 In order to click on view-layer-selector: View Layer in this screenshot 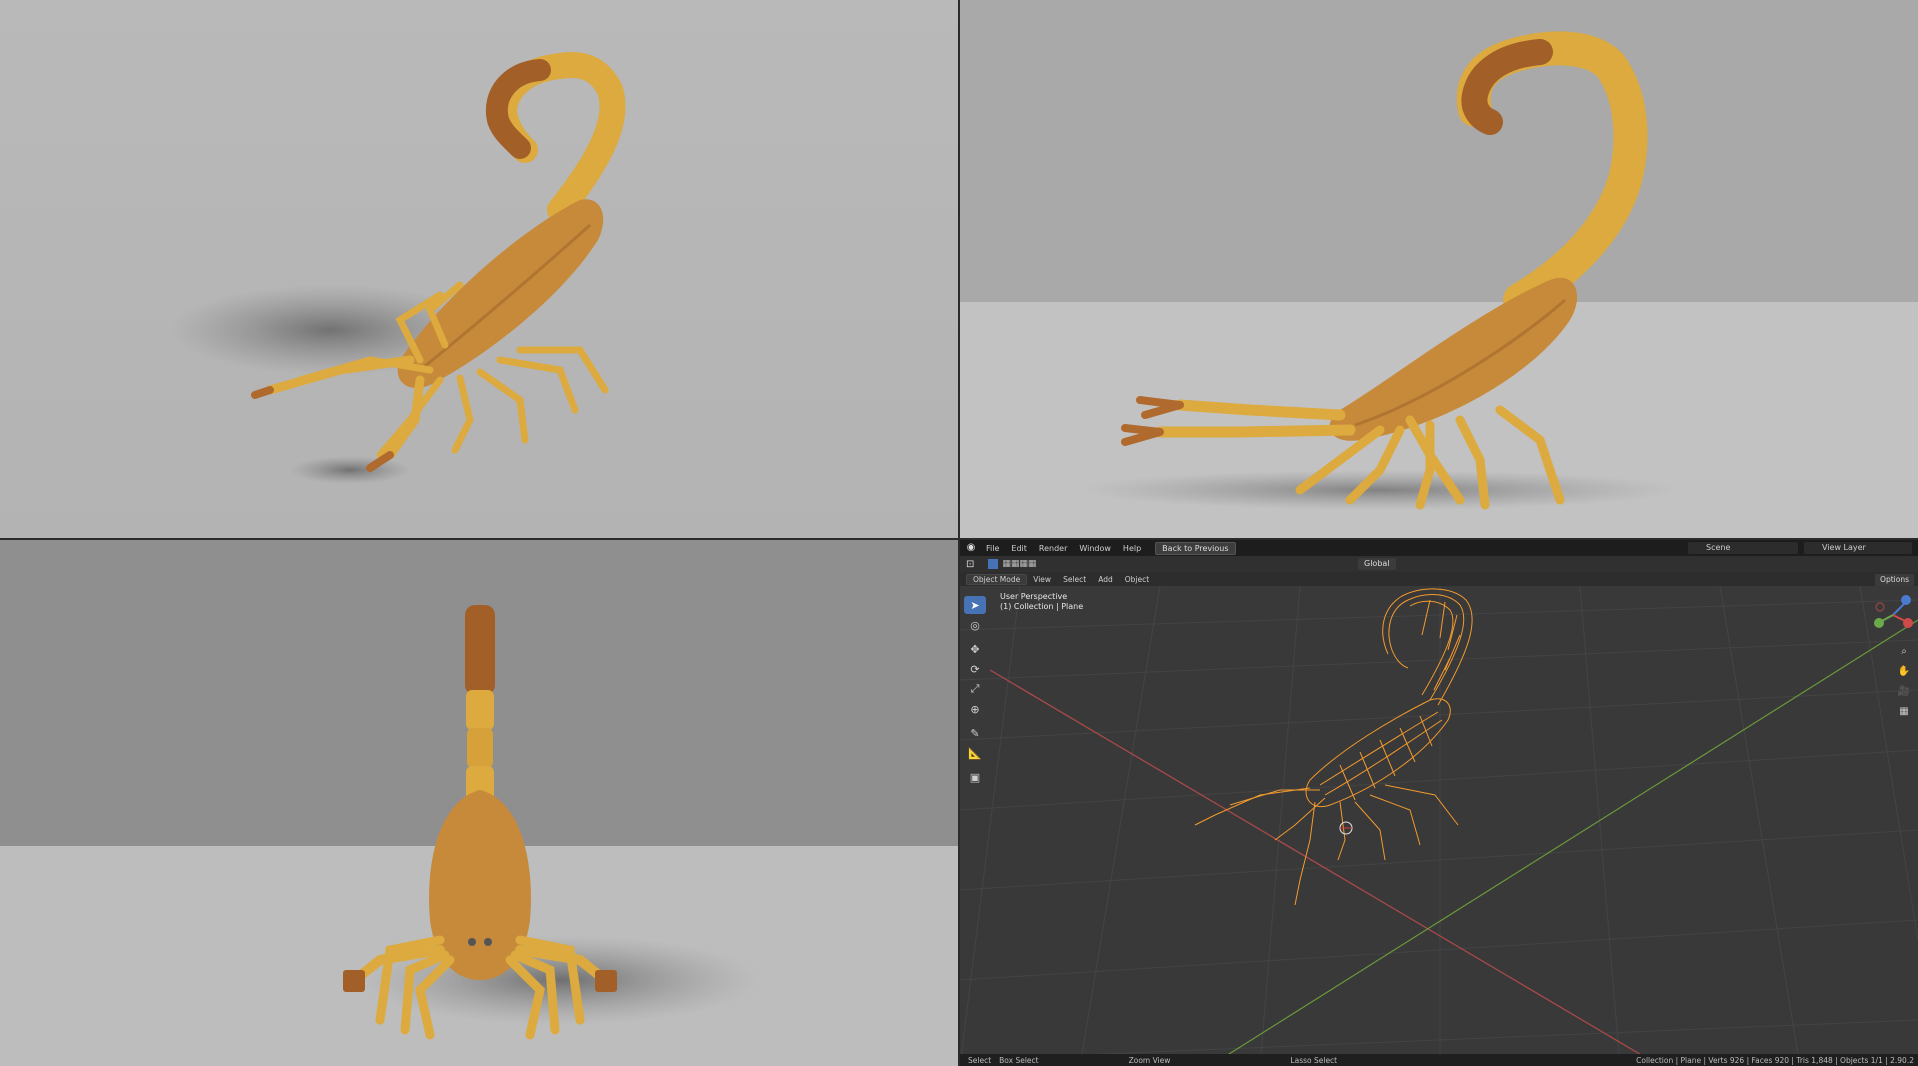, I will do `click(1858, 548)`.